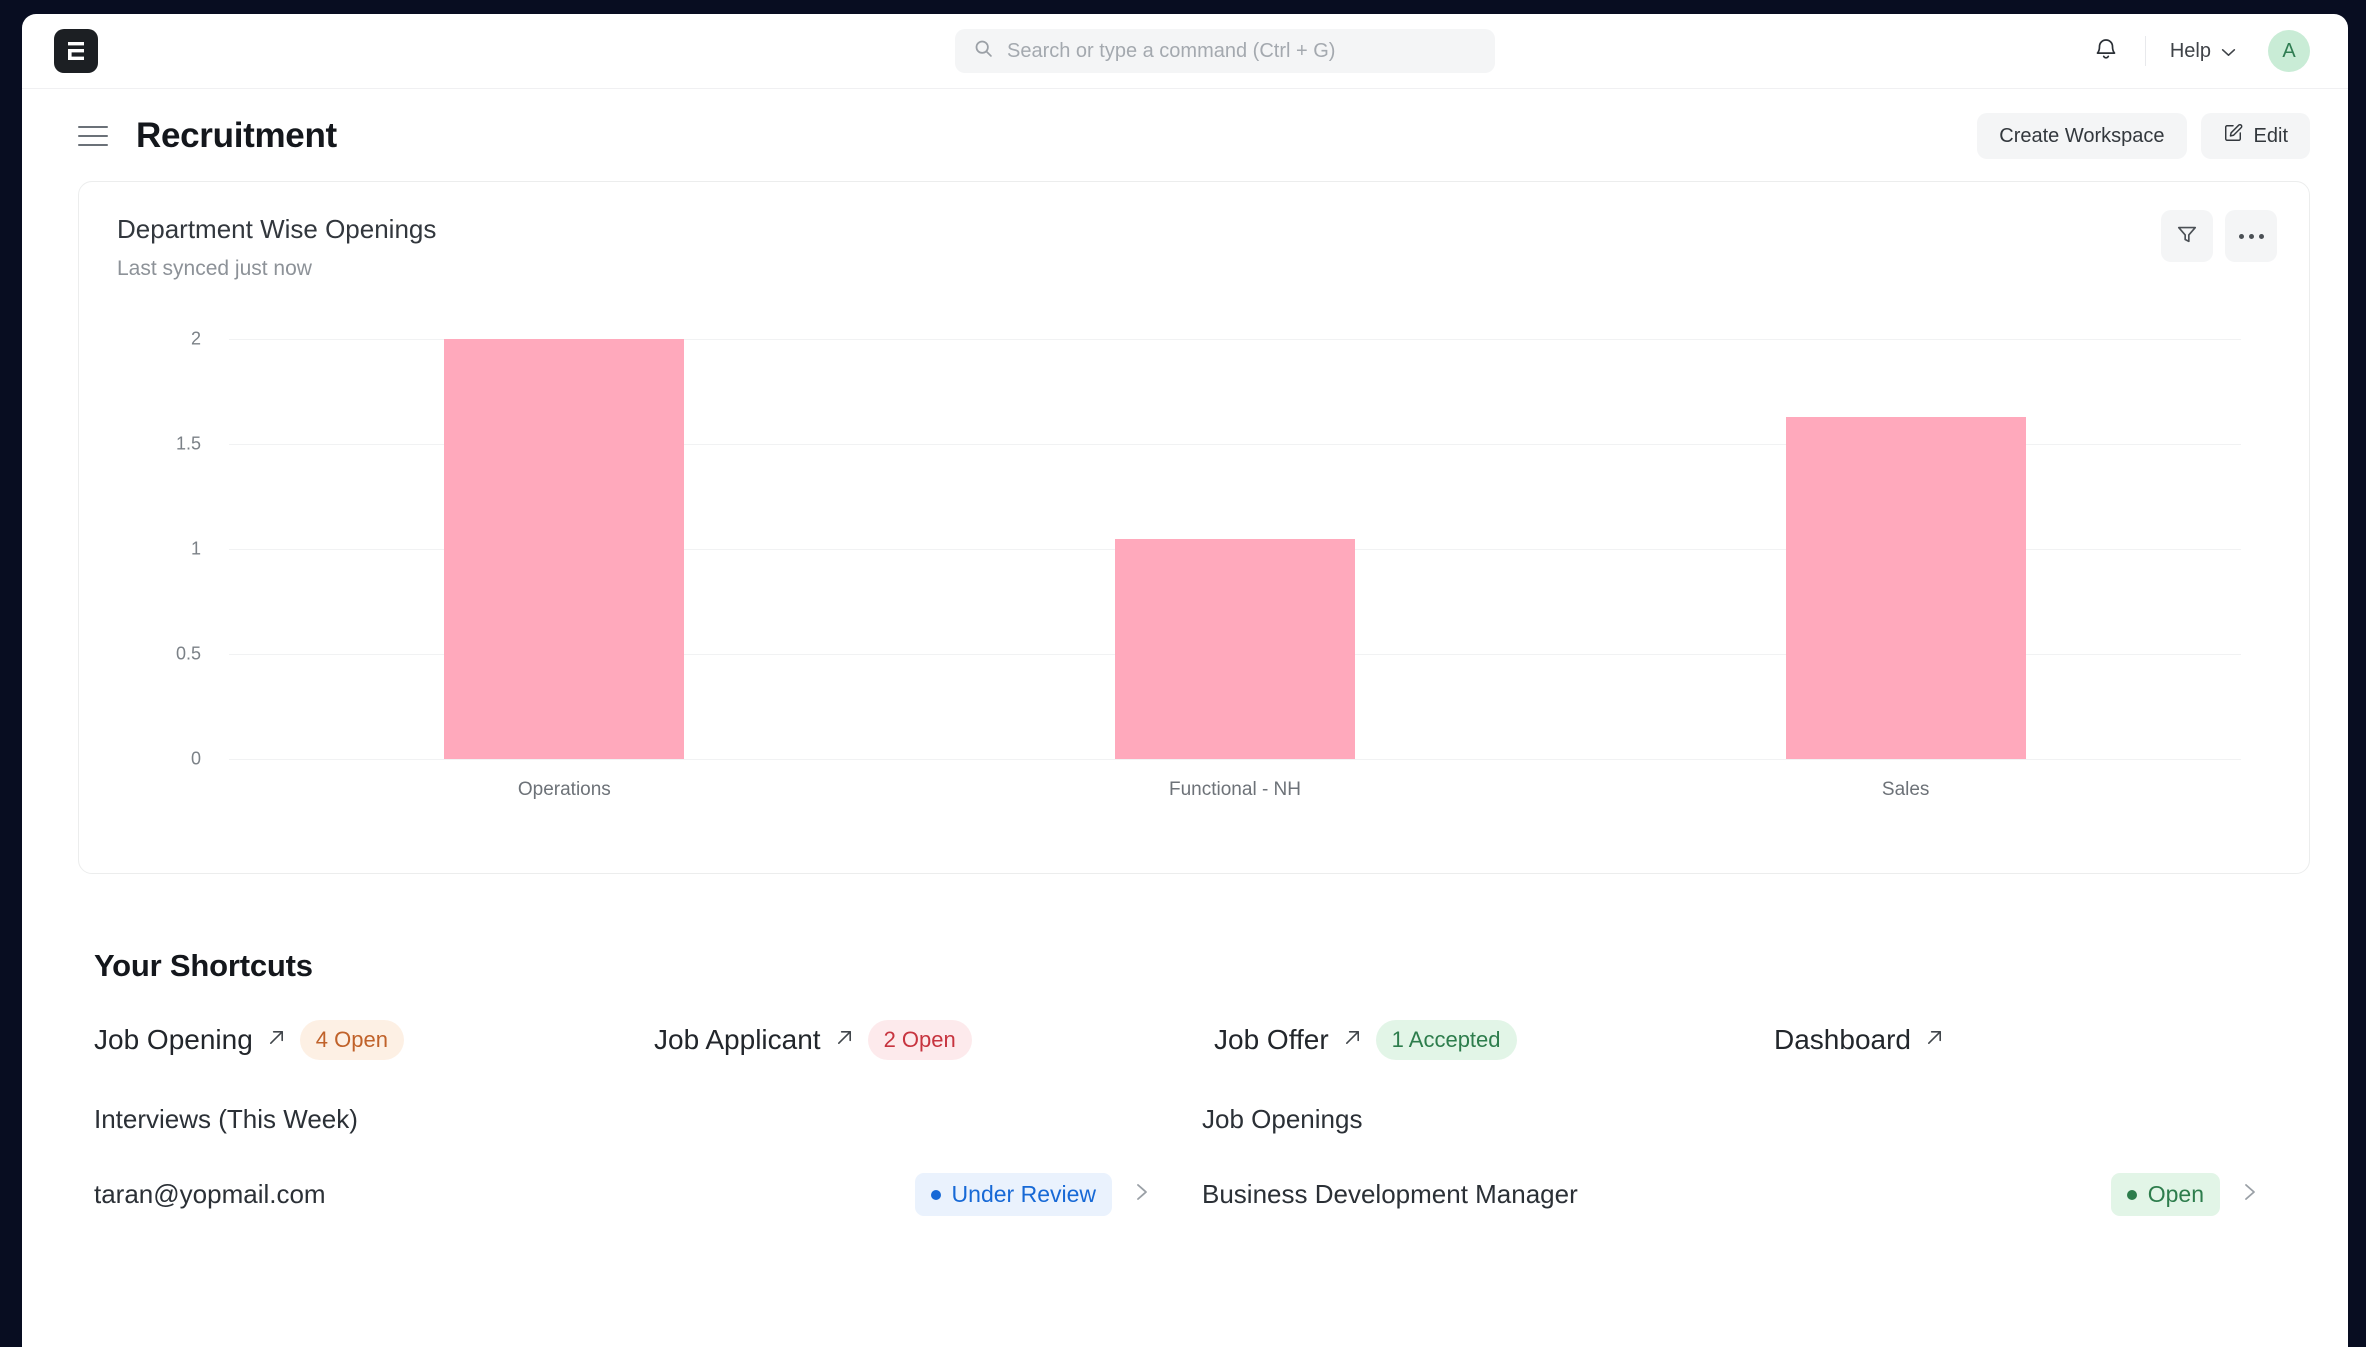 The height and width of the screenshot is (1347, 2366). I want to click on chart-y-axis: 2 1.5 1 0.5 0, so click(185, 549).